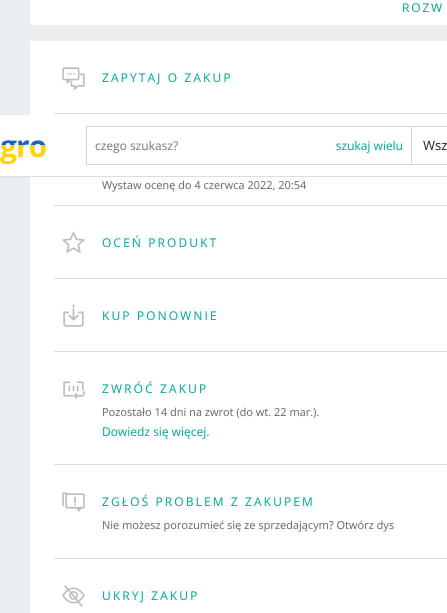  I want to click on action-link: ZGŁOŚ PROBLEM Z ZAKUPEM, so click(248, 501).